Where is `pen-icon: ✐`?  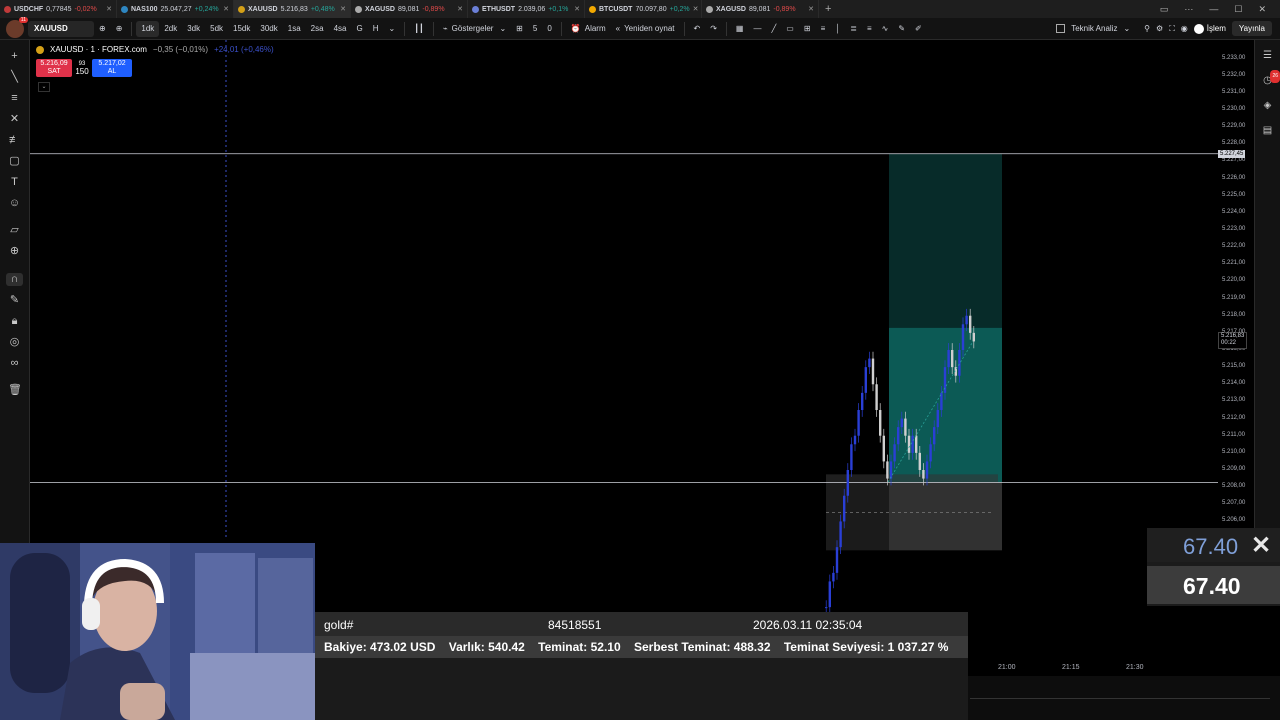 pen-icon: ✐ is located at coordinates (918, 29).